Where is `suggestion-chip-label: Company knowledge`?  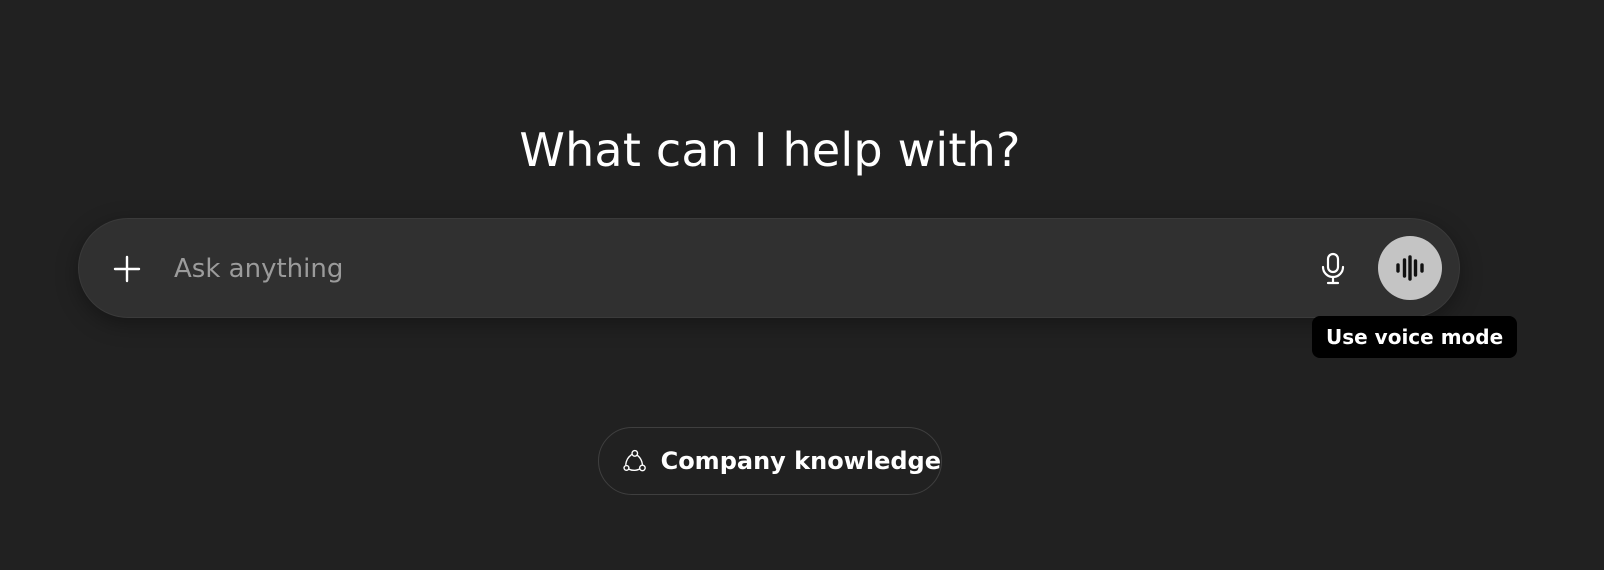 suggestion-chip-label: Company knowledge is located at coordinates (800, 461).